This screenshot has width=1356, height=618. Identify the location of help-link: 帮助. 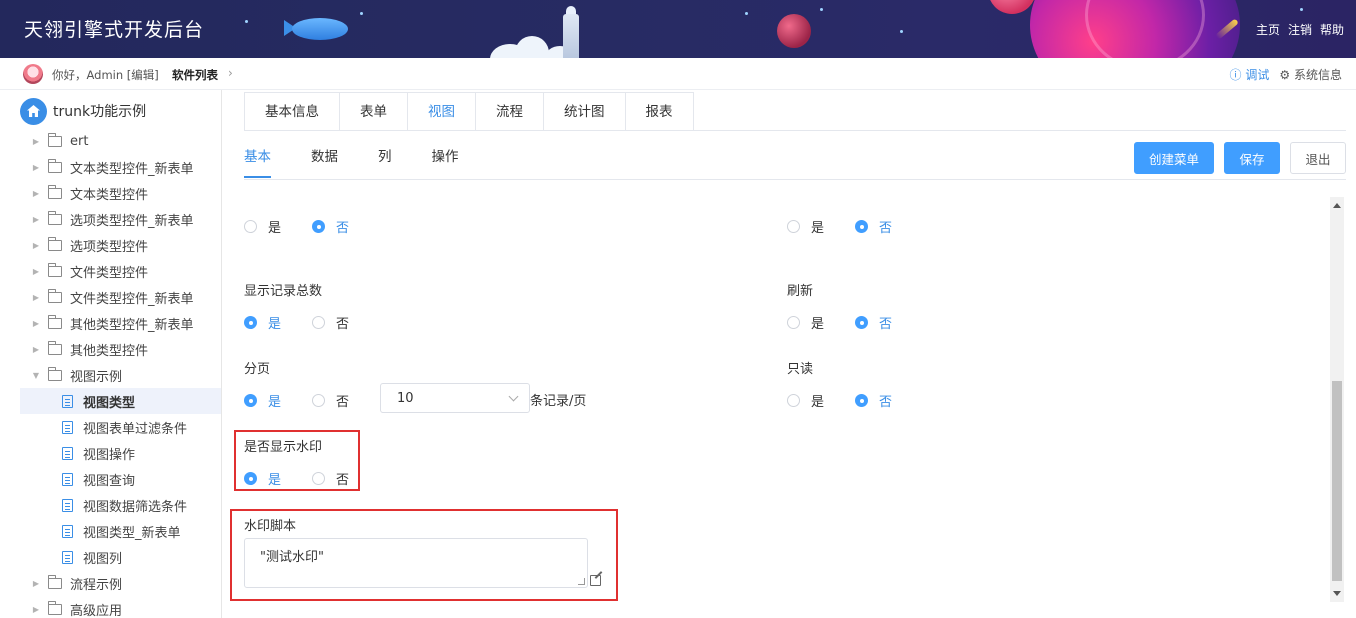
(1332, 29).